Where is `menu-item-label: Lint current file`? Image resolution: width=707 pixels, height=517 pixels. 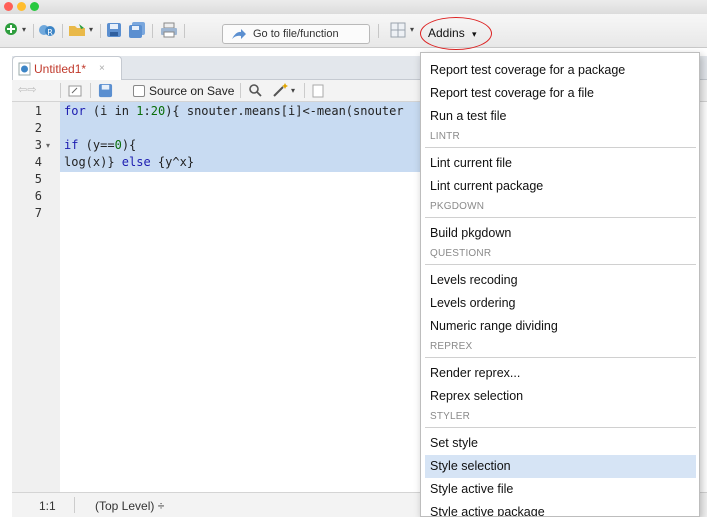 menu-item-label: Lint current file is located at coordinates (471, 163).